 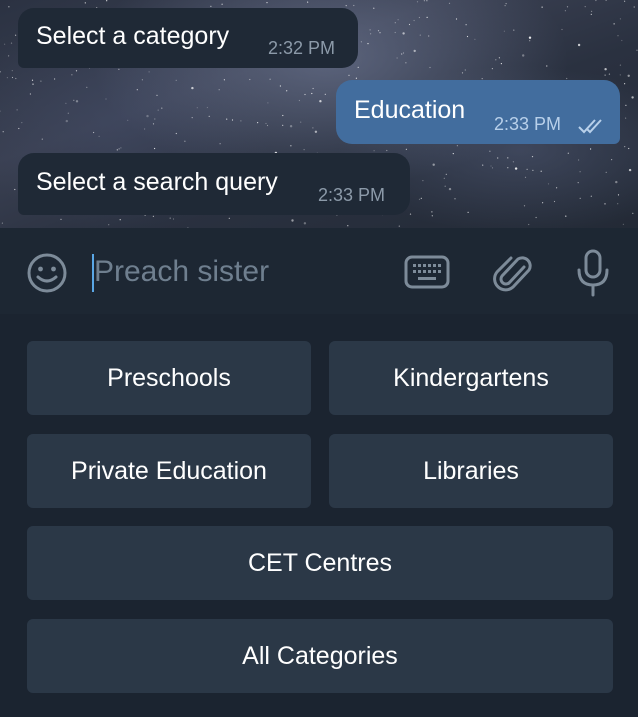 I want to click on double-check-icon, so click(x=590, y=126).